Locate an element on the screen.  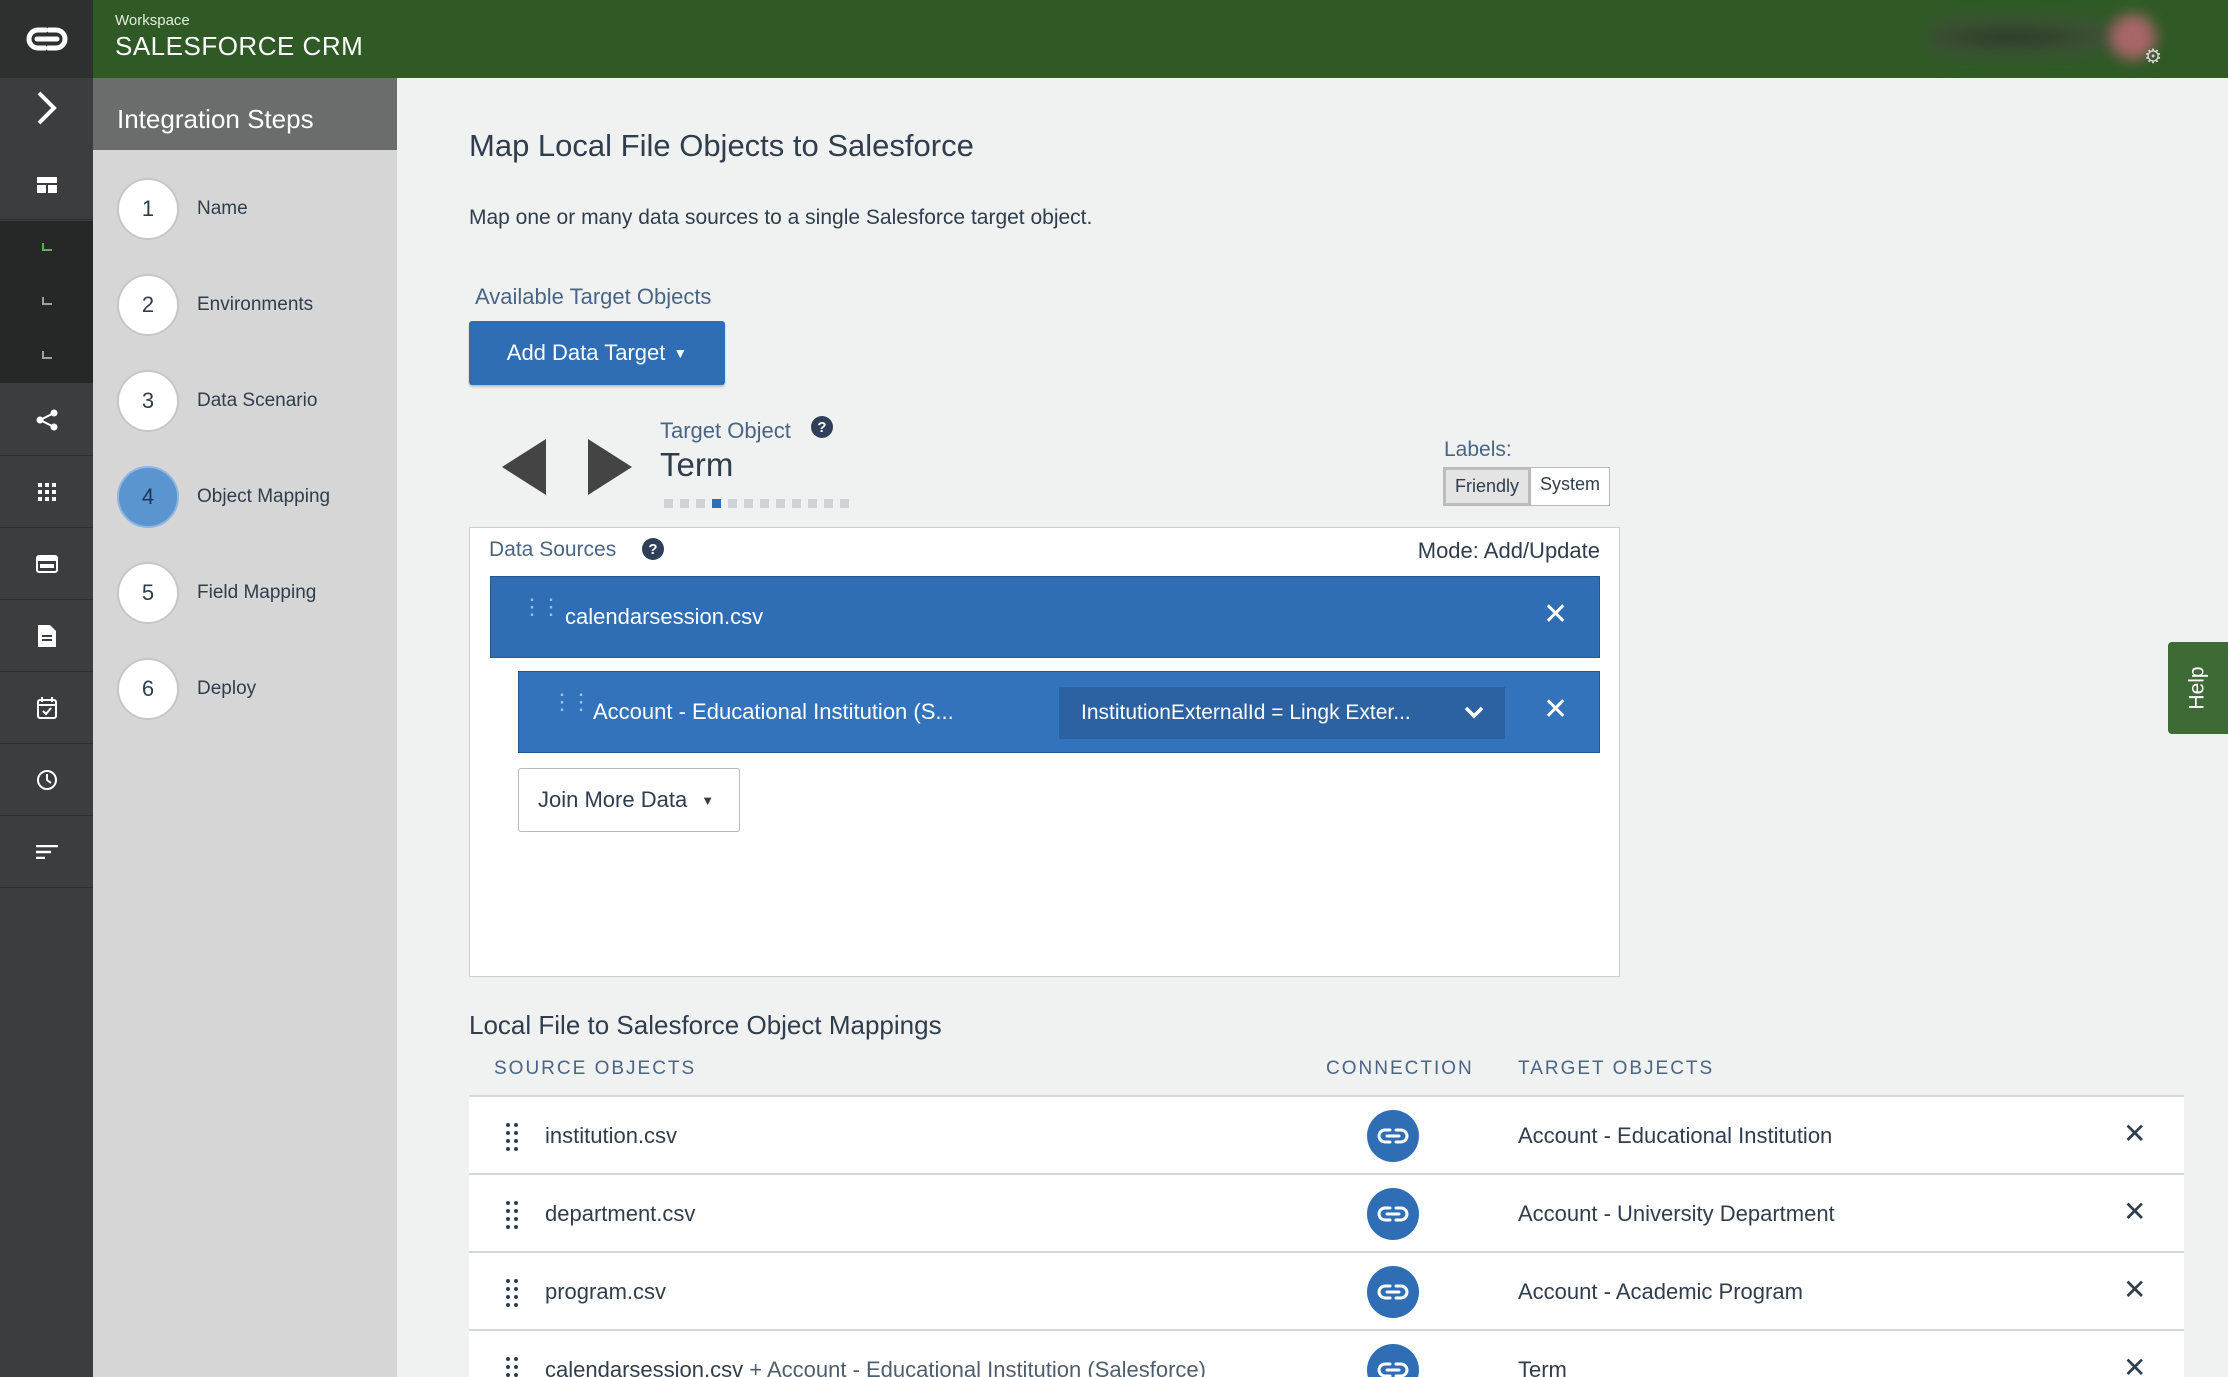
gear-icon: ⚙ is located at coordinates (2153, 56).